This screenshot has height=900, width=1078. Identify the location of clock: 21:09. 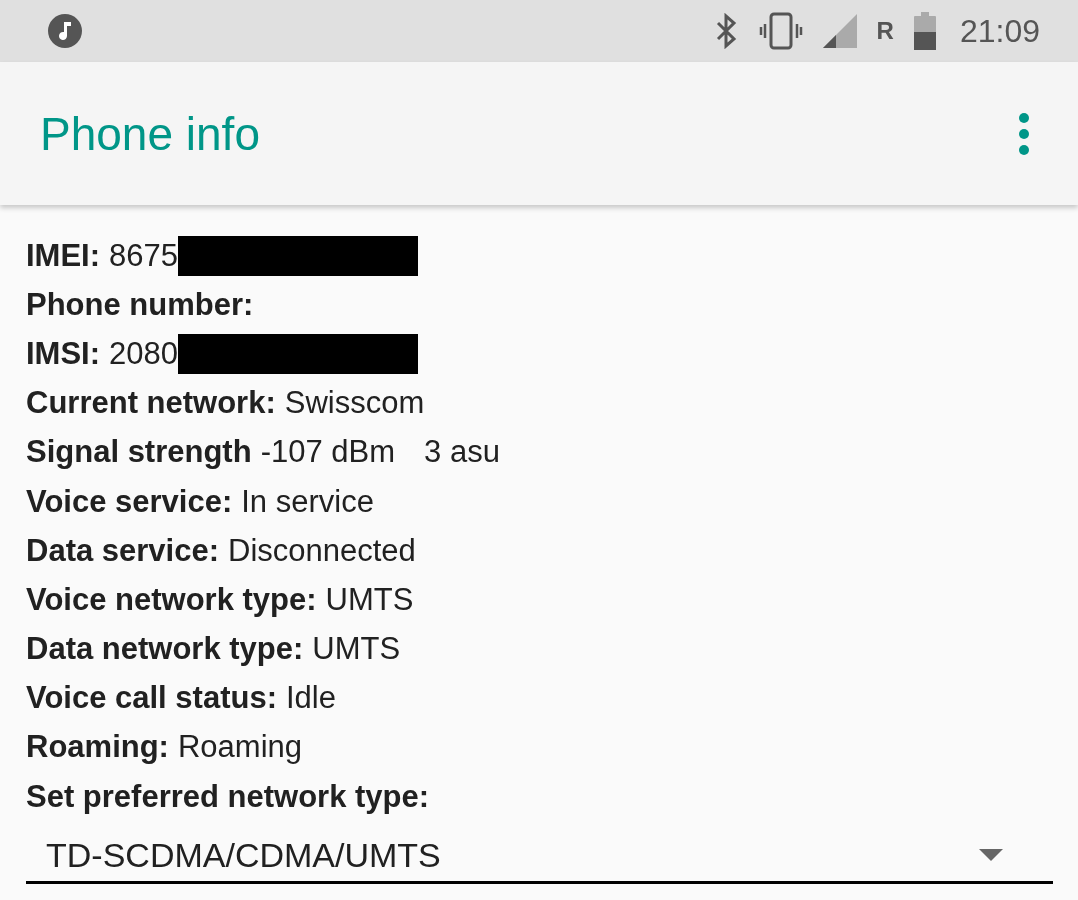
(999, 31).